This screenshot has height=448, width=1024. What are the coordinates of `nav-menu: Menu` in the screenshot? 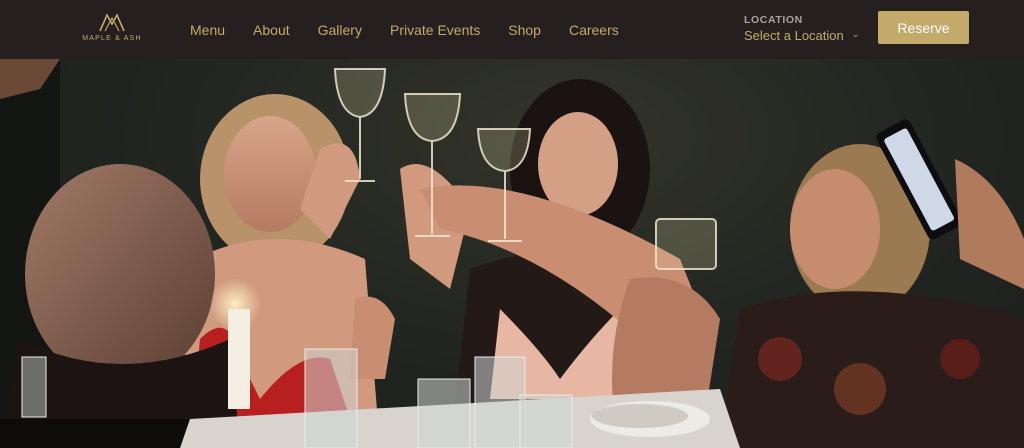 It's located at (207, 30).